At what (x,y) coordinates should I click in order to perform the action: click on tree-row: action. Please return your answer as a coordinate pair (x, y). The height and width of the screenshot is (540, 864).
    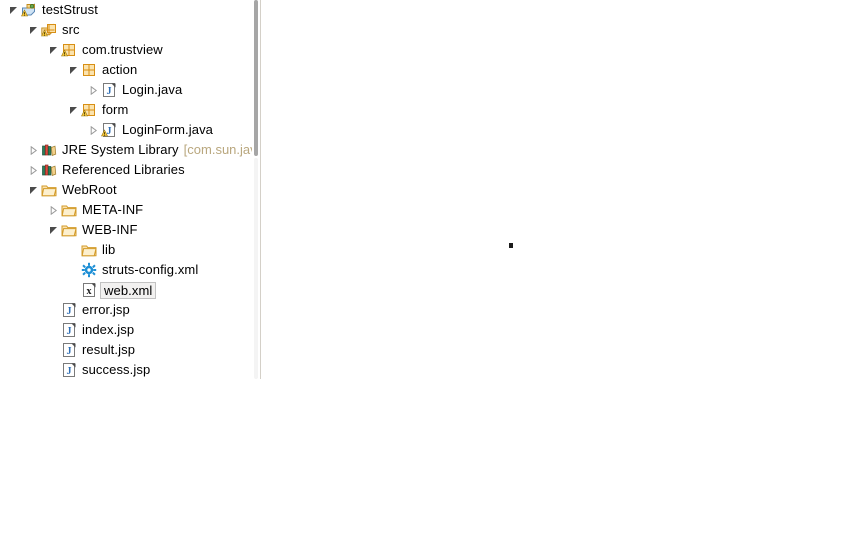
    Looking at the image, I should click on (130, 70).